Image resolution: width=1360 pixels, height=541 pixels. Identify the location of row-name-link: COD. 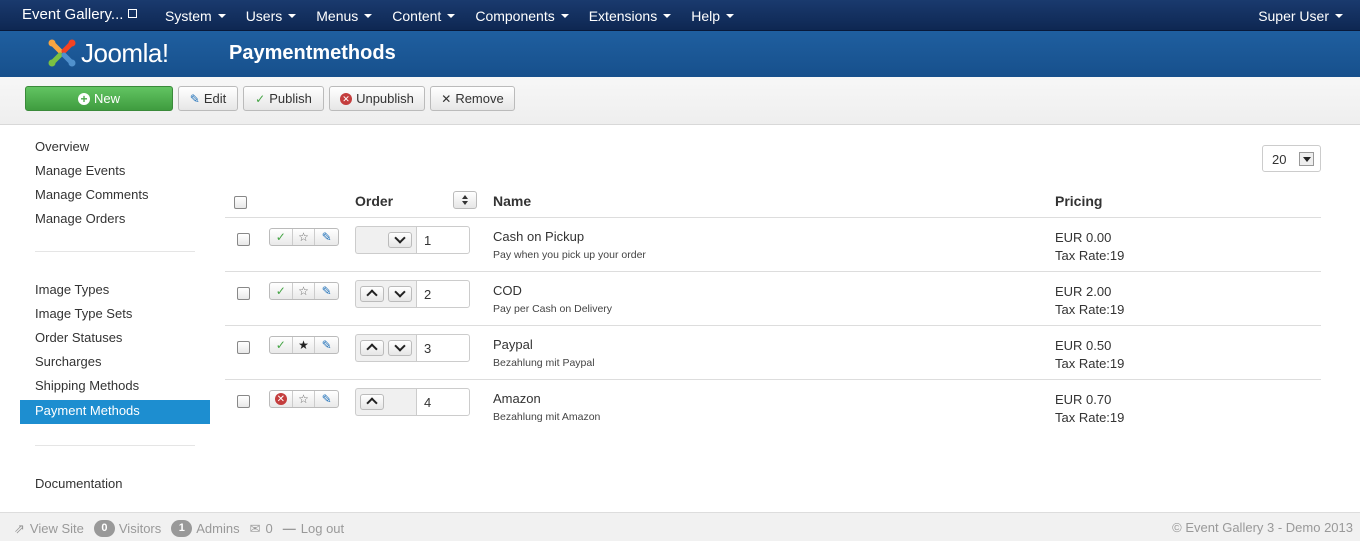
(507, 290).